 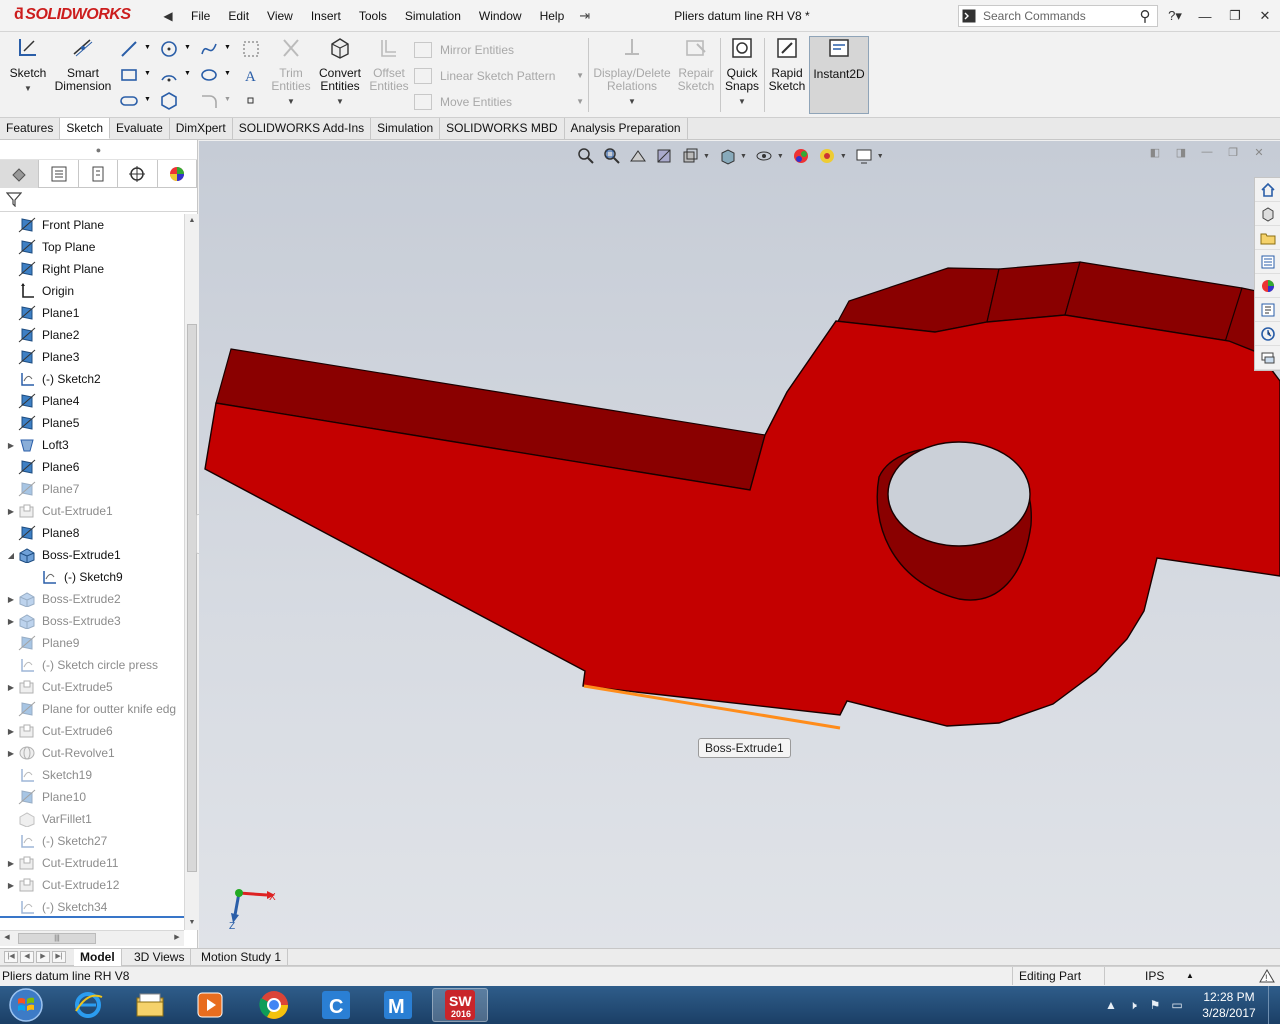 I want to click on network-icon: ▭, so click(x=1177, y=1005).